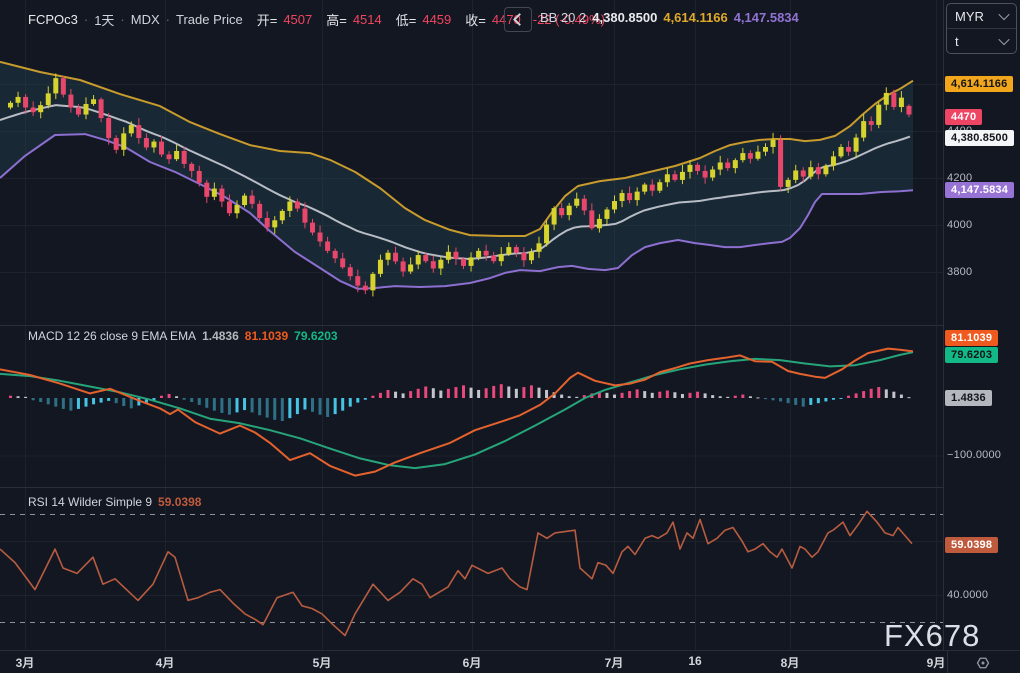 The image size is (1020, 673). What do you see at coordinates (220, 336) in the screenshot?
I see `macd-hist-value: 1.4836` at bounding box center [220, 336].